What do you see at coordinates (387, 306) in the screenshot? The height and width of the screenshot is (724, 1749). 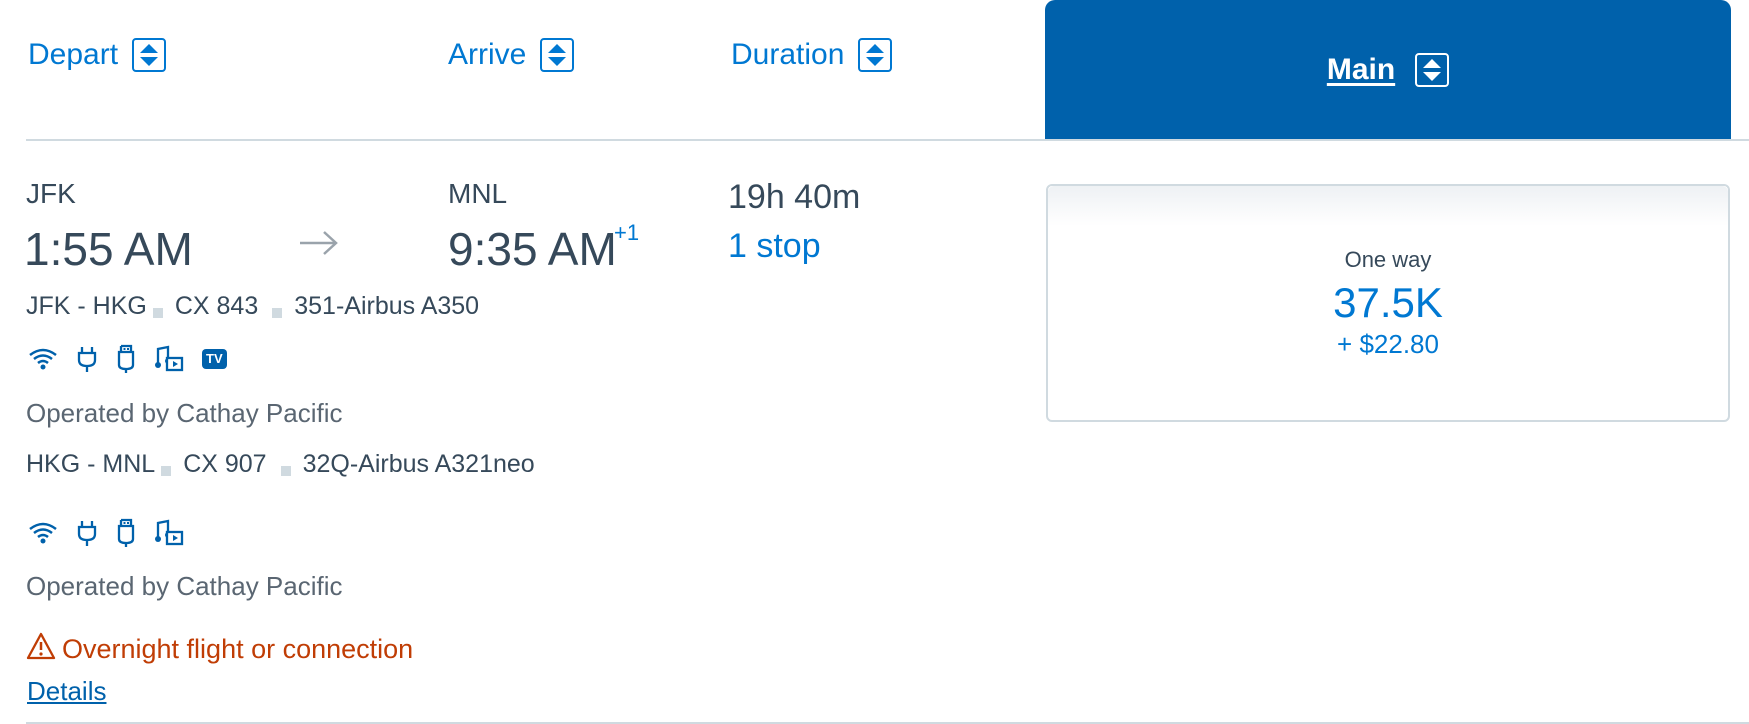 I see `segment-aircraft: 351-Airbus A350` at bounding box center [387, 306].